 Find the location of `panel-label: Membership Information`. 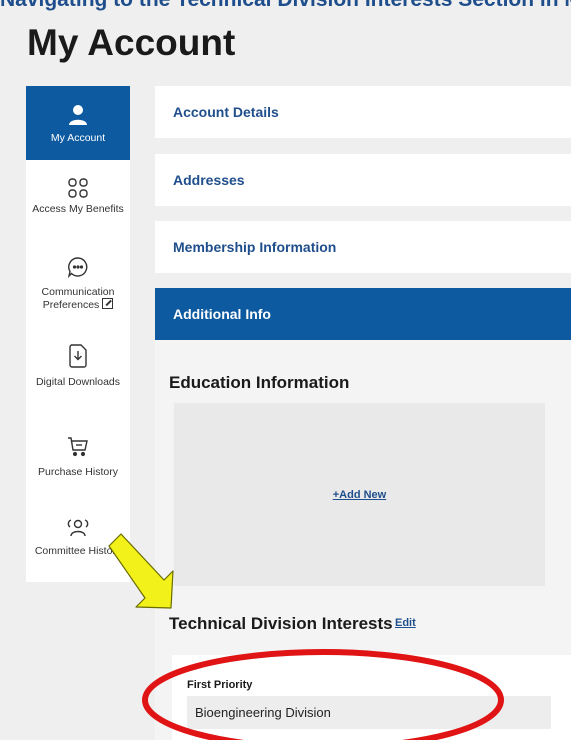

panel-label: Membership Information is located at coordinates (255, 247).